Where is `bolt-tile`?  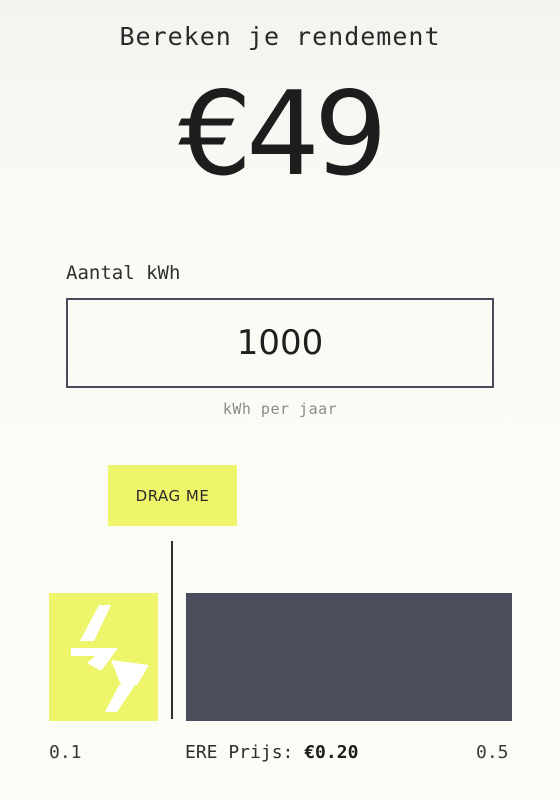 bolt-tile is located at coordinates (103, 657).